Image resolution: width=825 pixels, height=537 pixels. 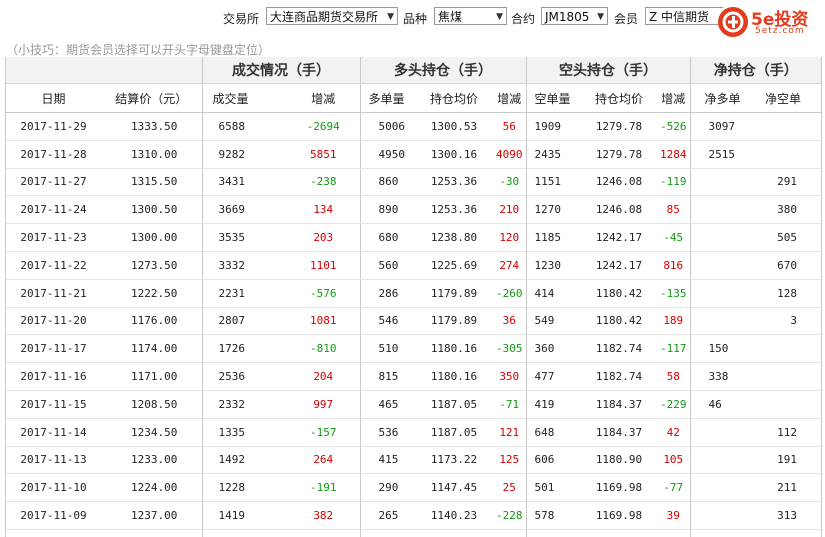 What do you see at coordinates (789, 237) in the screenshot?
I see `net-short-cell: 505` at bounding box center [789, 237].